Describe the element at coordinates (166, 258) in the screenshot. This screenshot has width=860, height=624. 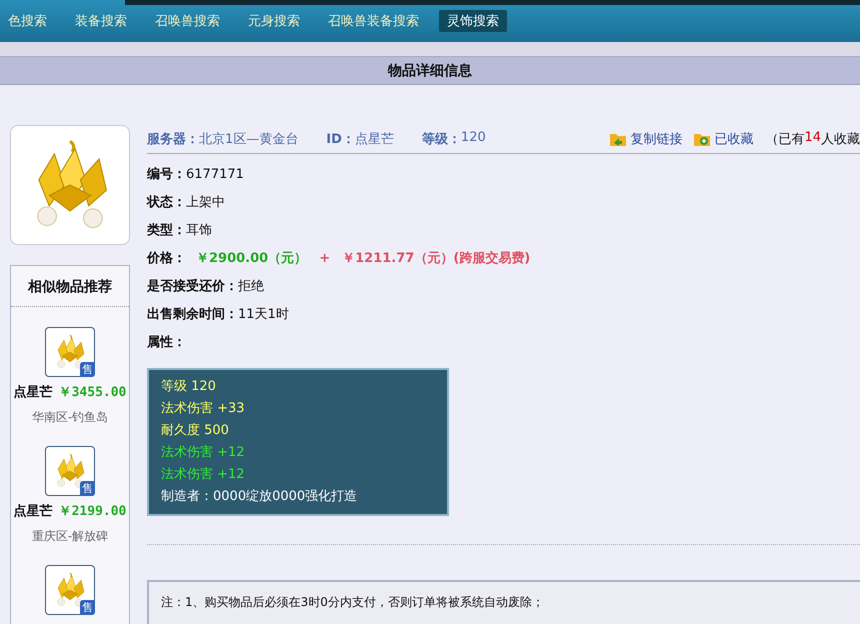
I see `field-label: 价格：` at that location.